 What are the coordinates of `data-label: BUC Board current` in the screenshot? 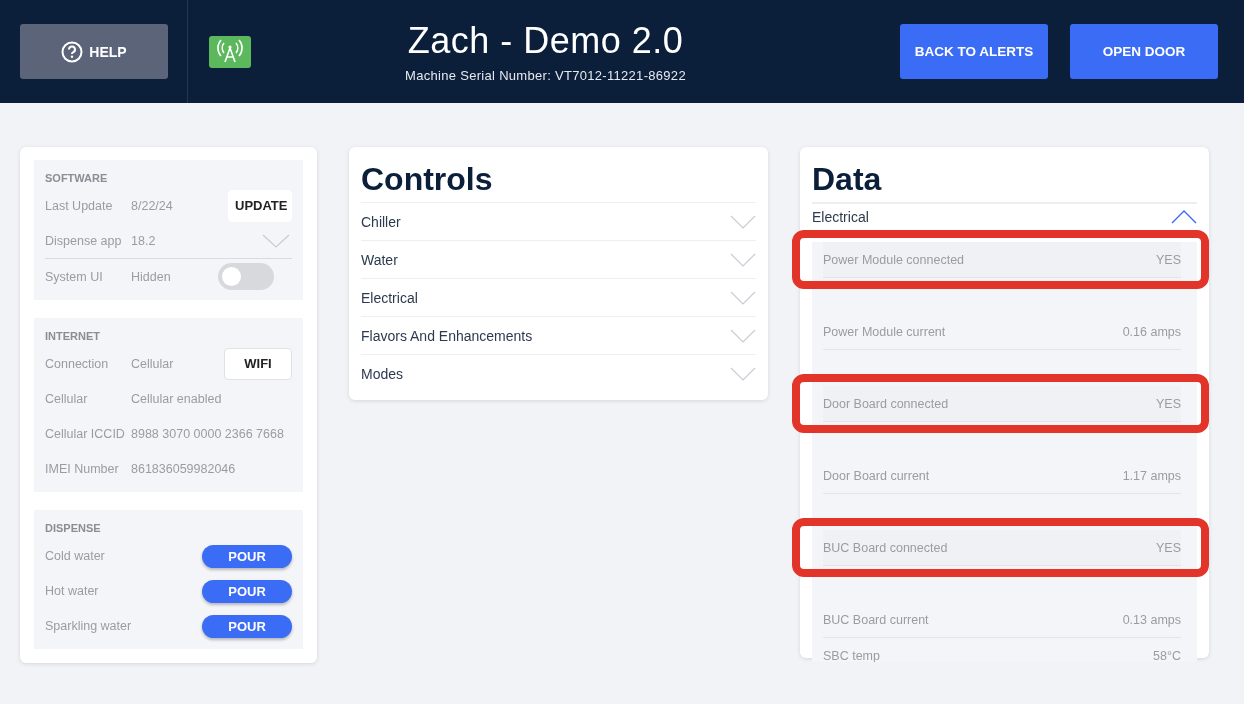 It's located at (876, 619).